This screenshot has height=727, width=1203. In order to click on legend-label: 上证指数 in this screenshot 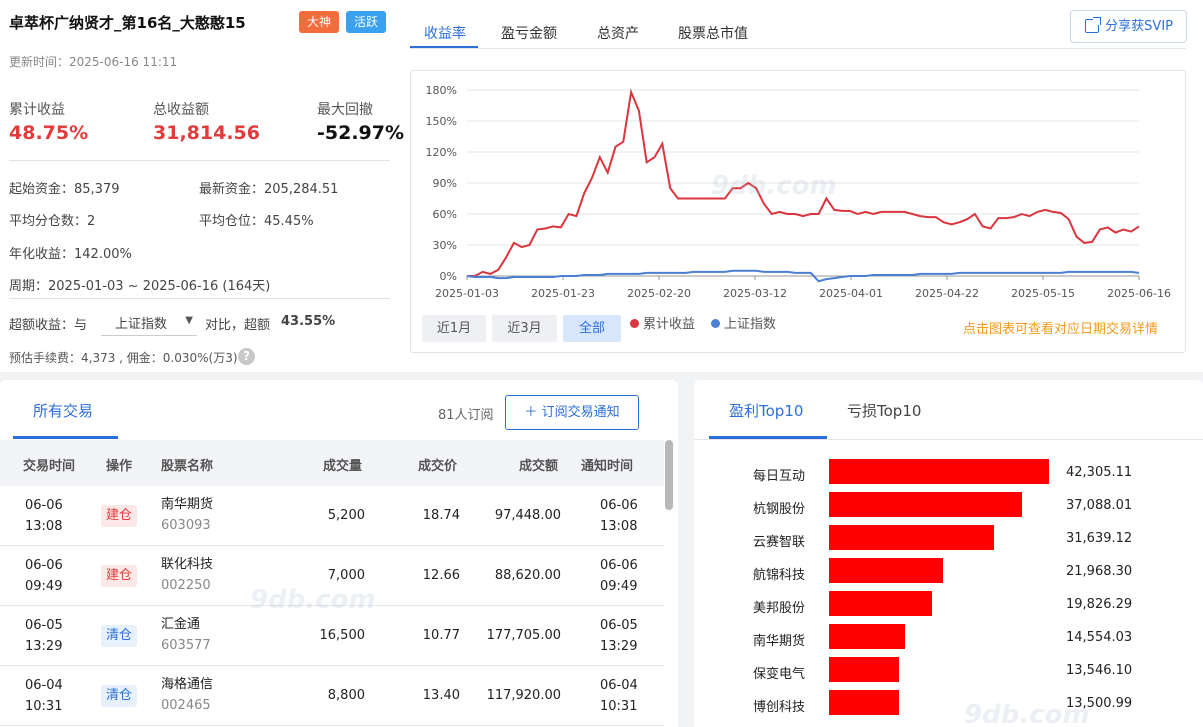, I will do `click(750, 324)`.